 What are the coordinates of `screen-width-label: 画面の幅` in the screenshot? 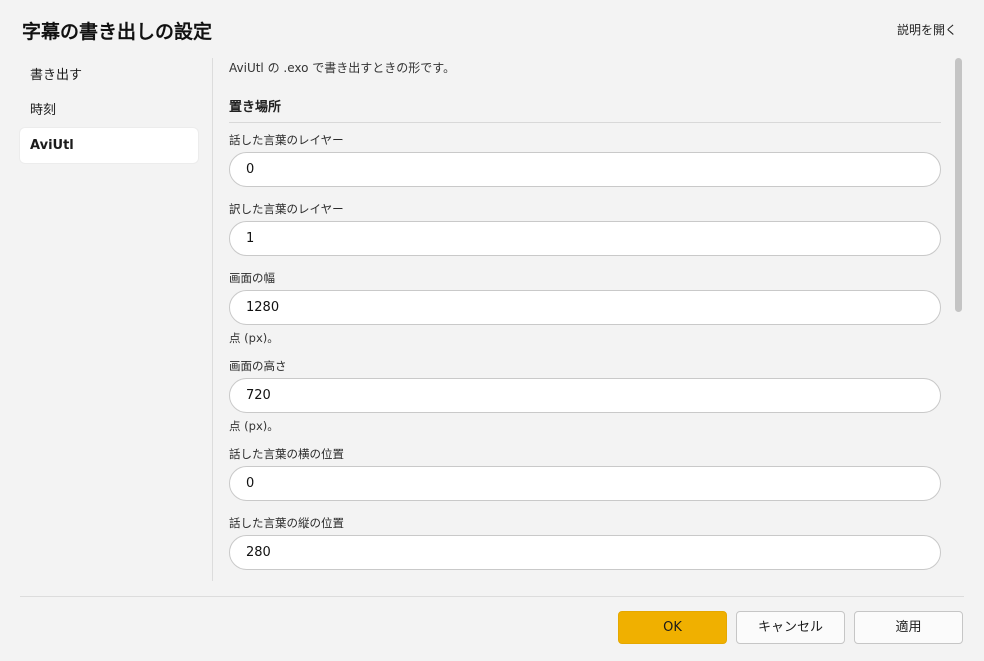 It's located at (252, 278).